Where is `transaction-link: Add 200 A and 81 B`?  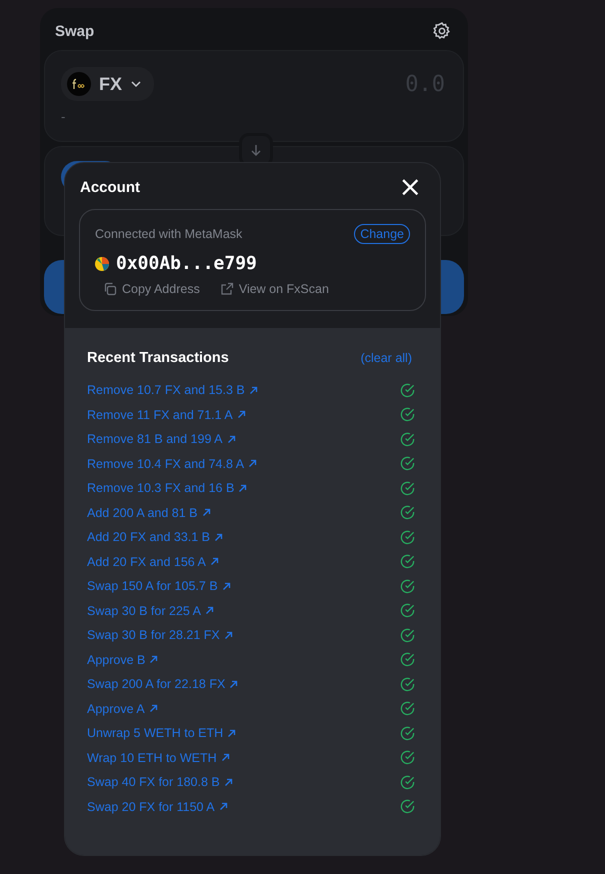
transaction-link: Add 200 A and 81 B is located at coordinates (149, 513).